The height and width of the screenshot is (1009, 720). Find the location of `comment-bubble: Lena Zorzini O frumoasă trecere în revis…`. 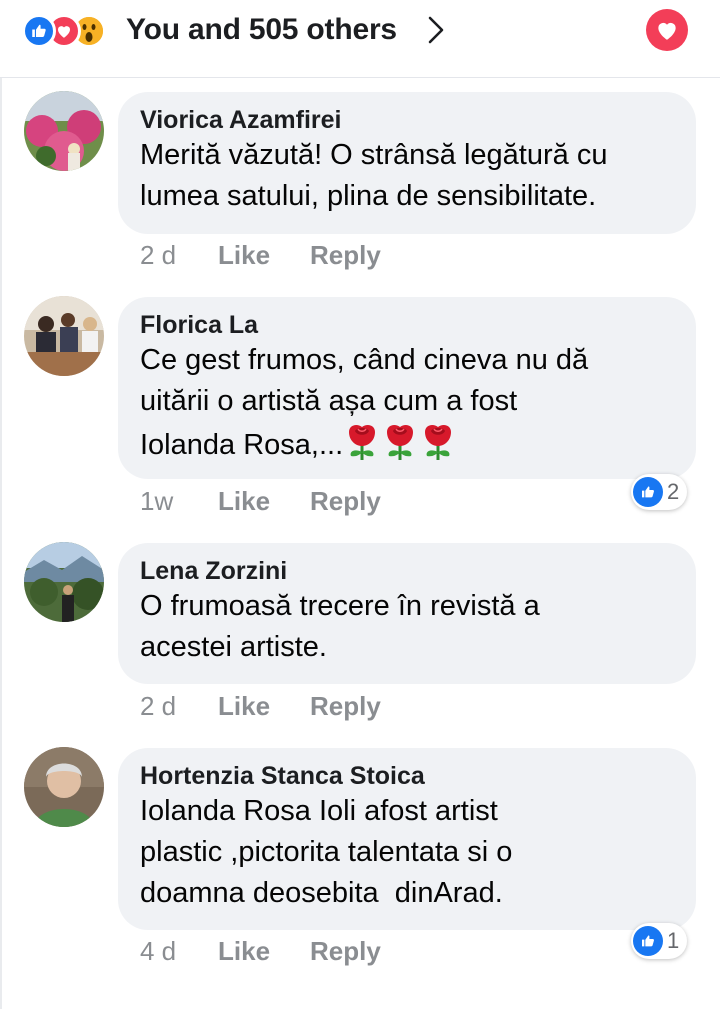

comment-bubble: Lena Zorzini O frumoasă trecere în revis… is located at coordinates (407, 613).